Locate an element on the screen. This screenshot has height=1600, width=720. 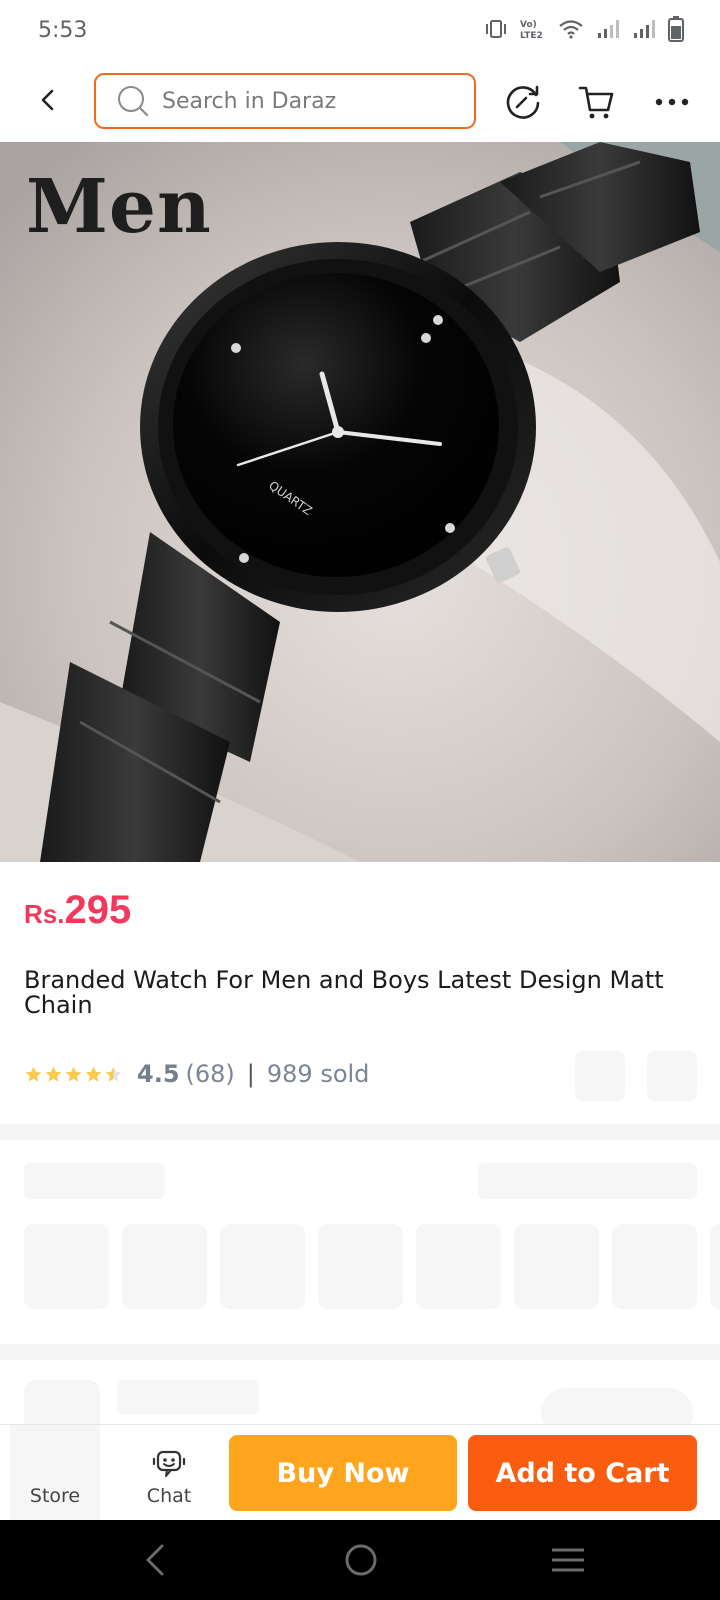
half-star-icon is located at coordinates (113, 1074).